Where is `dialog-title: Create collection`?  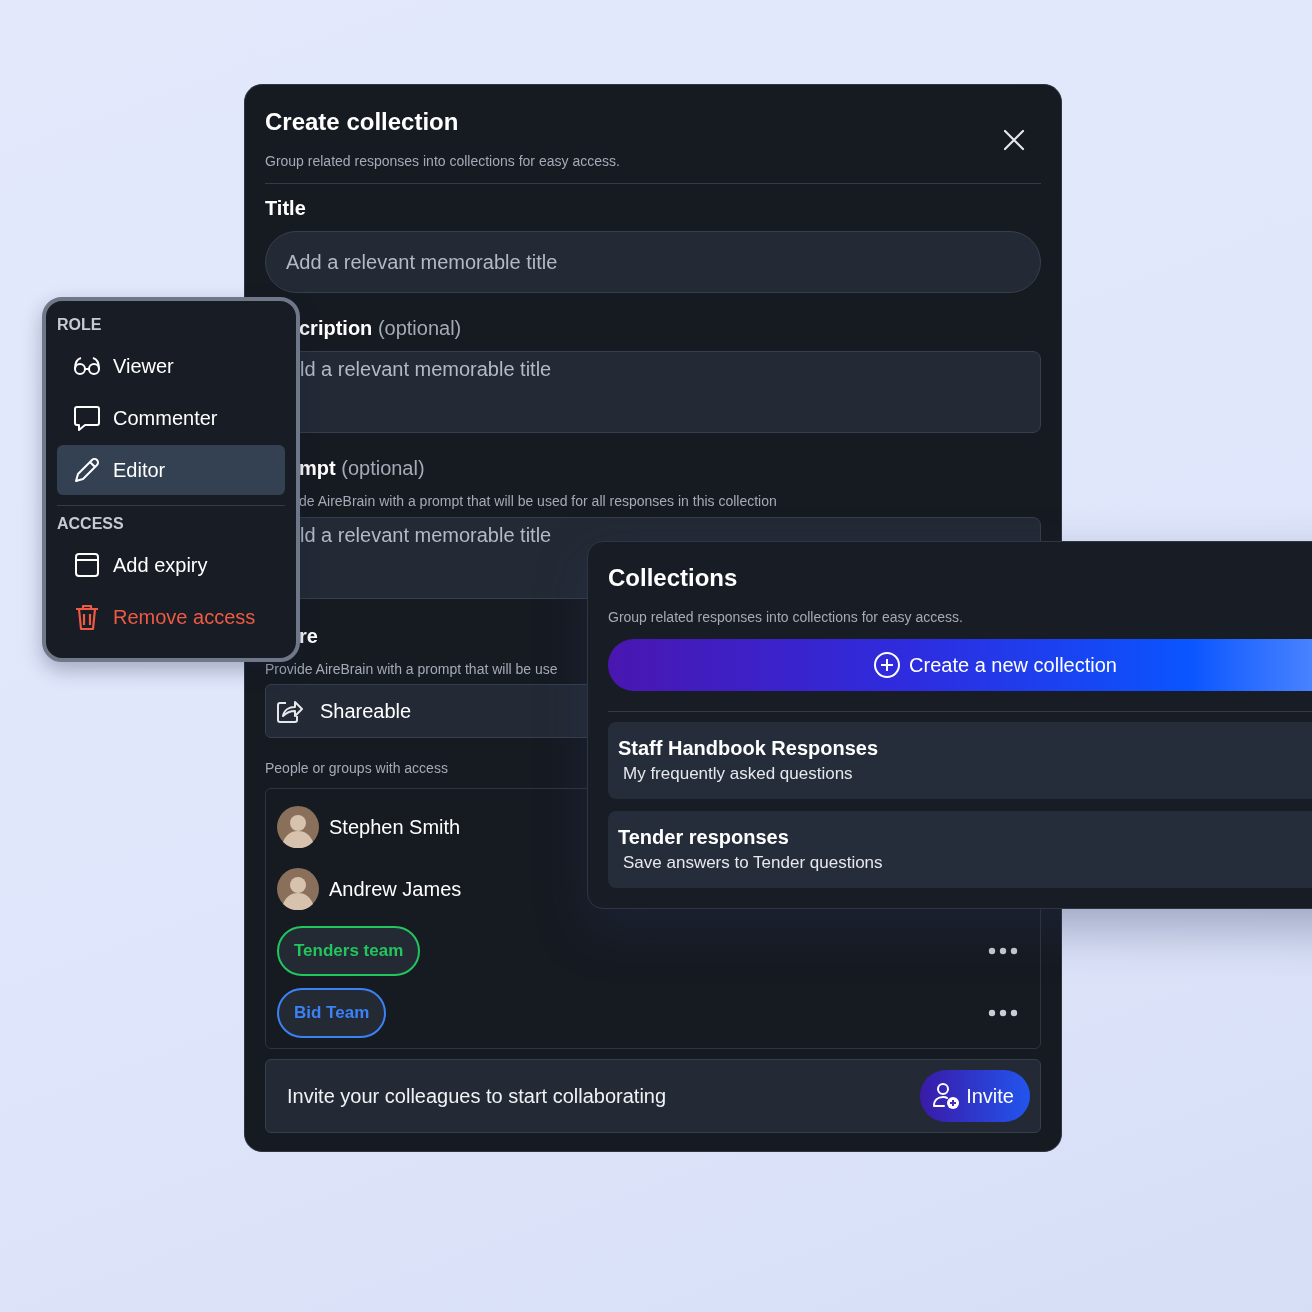
dialog-title: Create collection is located at coordinates (362, 122).